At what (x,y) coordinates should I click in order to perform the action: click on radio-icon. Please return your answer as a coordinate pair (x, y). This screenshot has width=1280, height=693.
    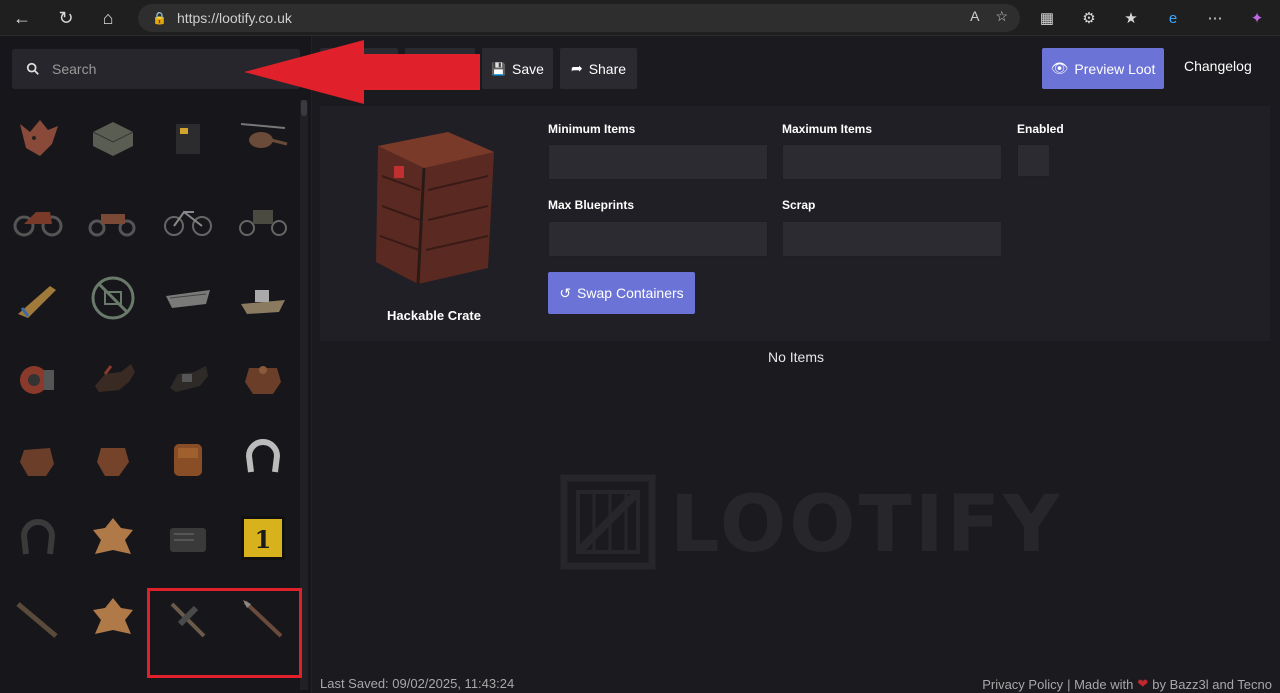
    Looking at the image, I should click on (188, 540).